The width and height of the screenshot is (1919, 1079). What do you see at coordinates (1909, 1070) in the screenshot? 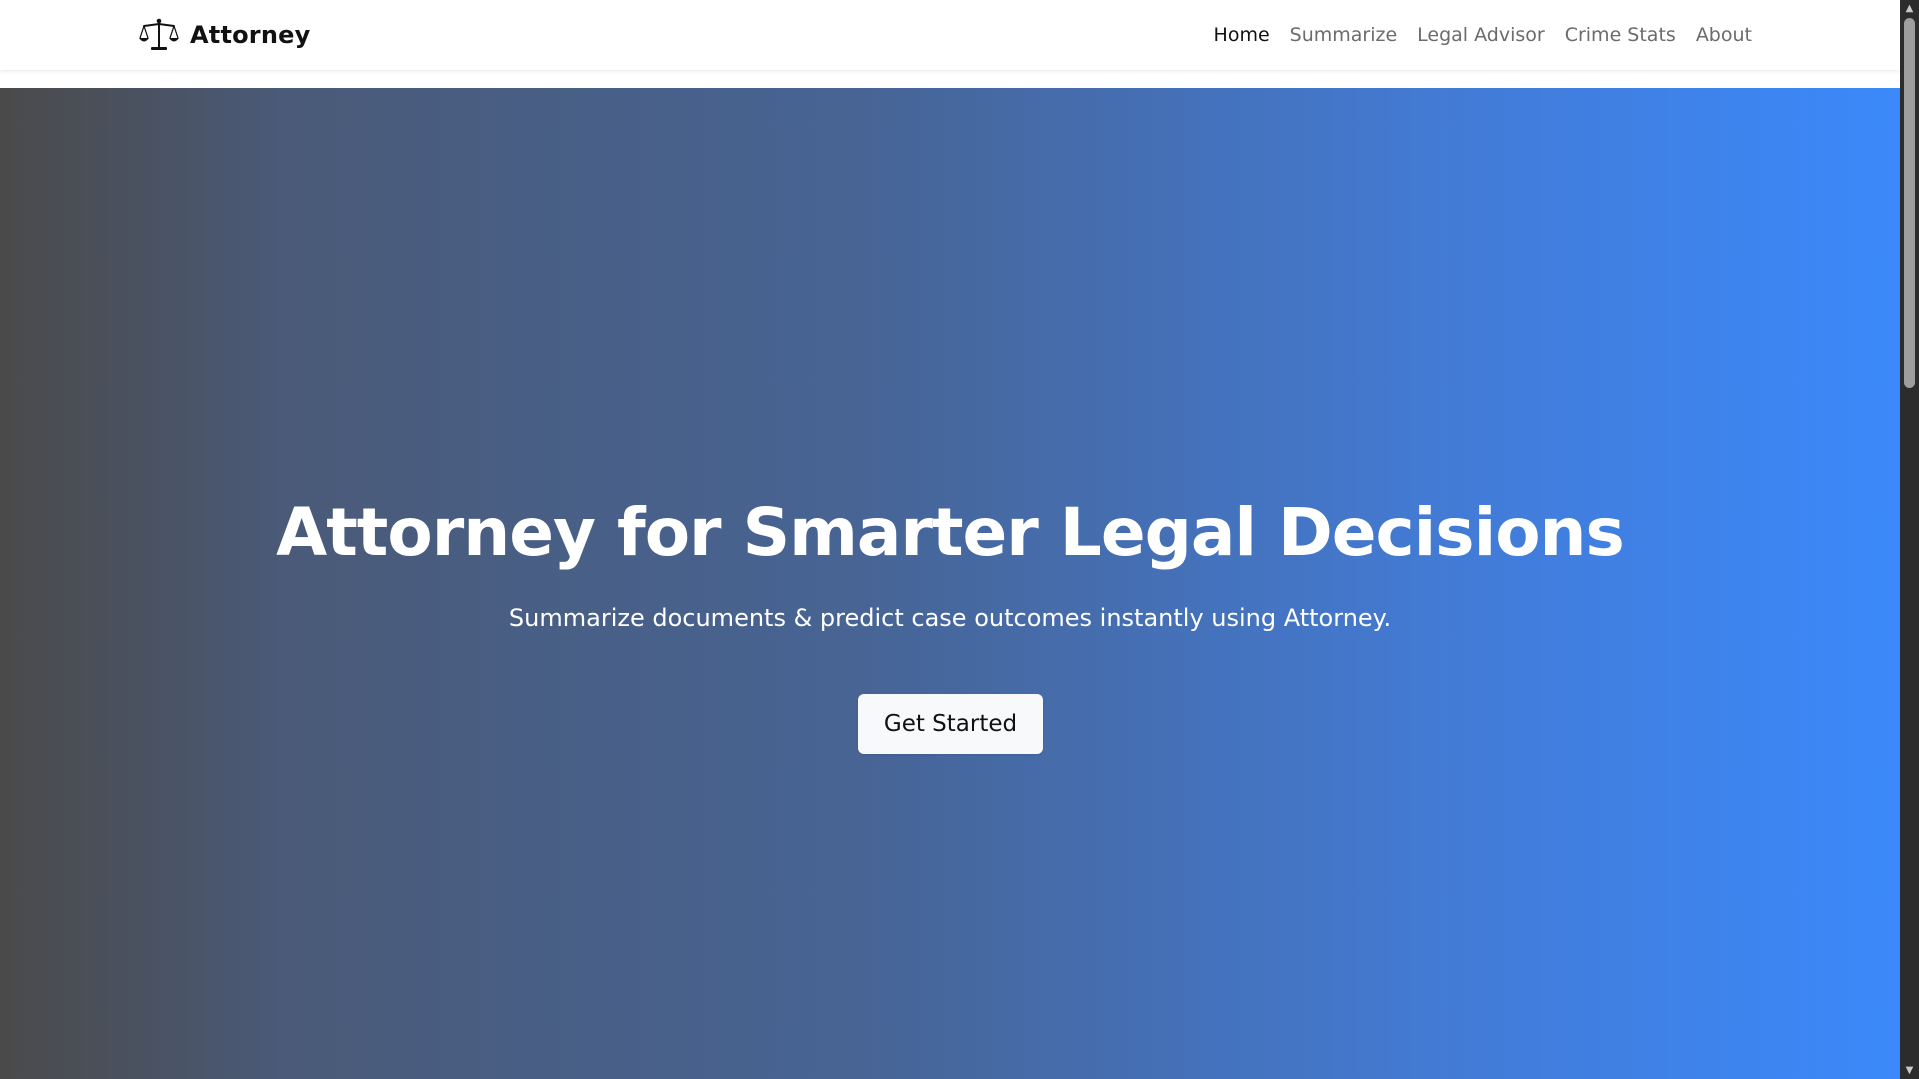
I see `triangle-down-icon: ▼` at bounding box center [1909, 1070].